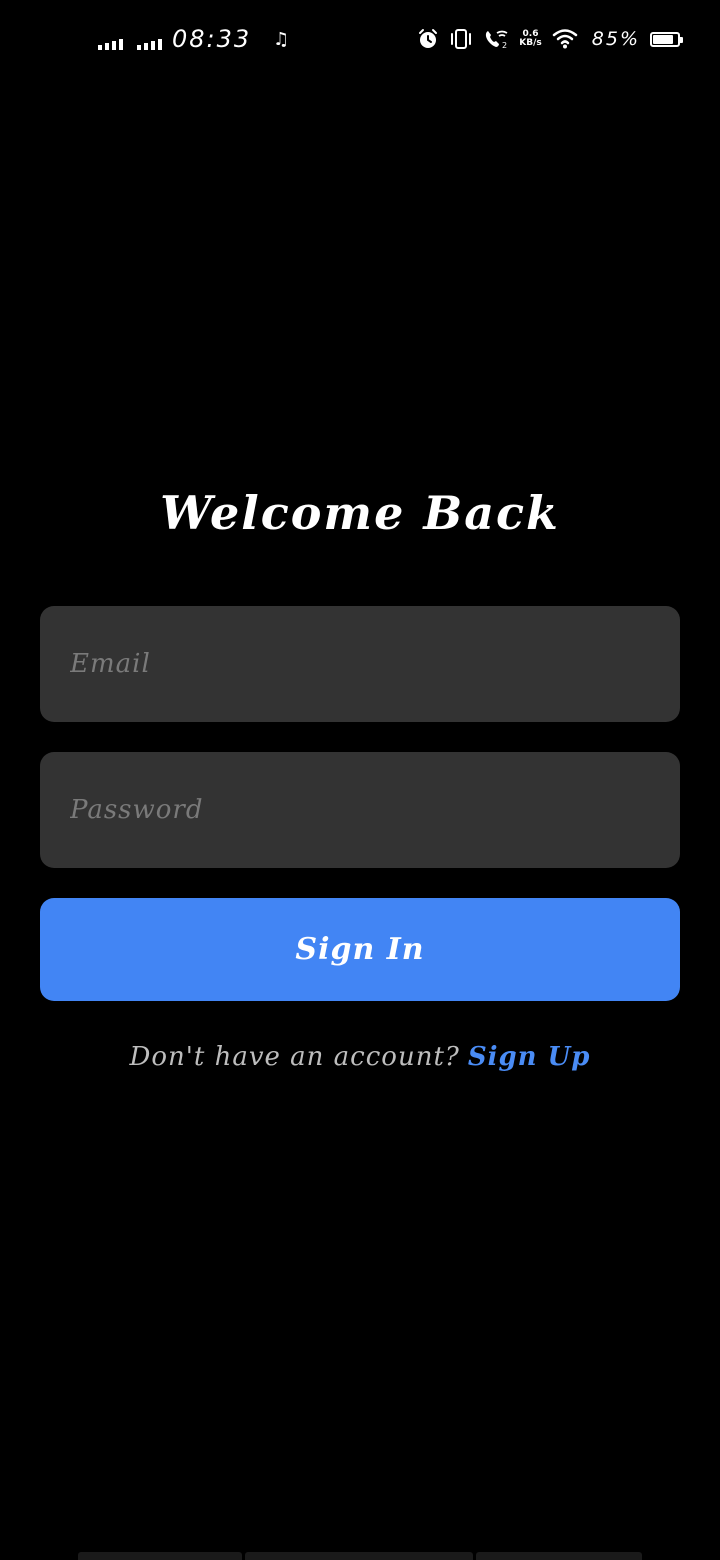 Image resolution: width=720 pixels, height=1560 pixels. What do you see at coordinates (360, 40) in the screenshot?
I see `status-bar: 08:33 ♫ 2 0.6 KB/s 85%` at bounding box center [360, 40].